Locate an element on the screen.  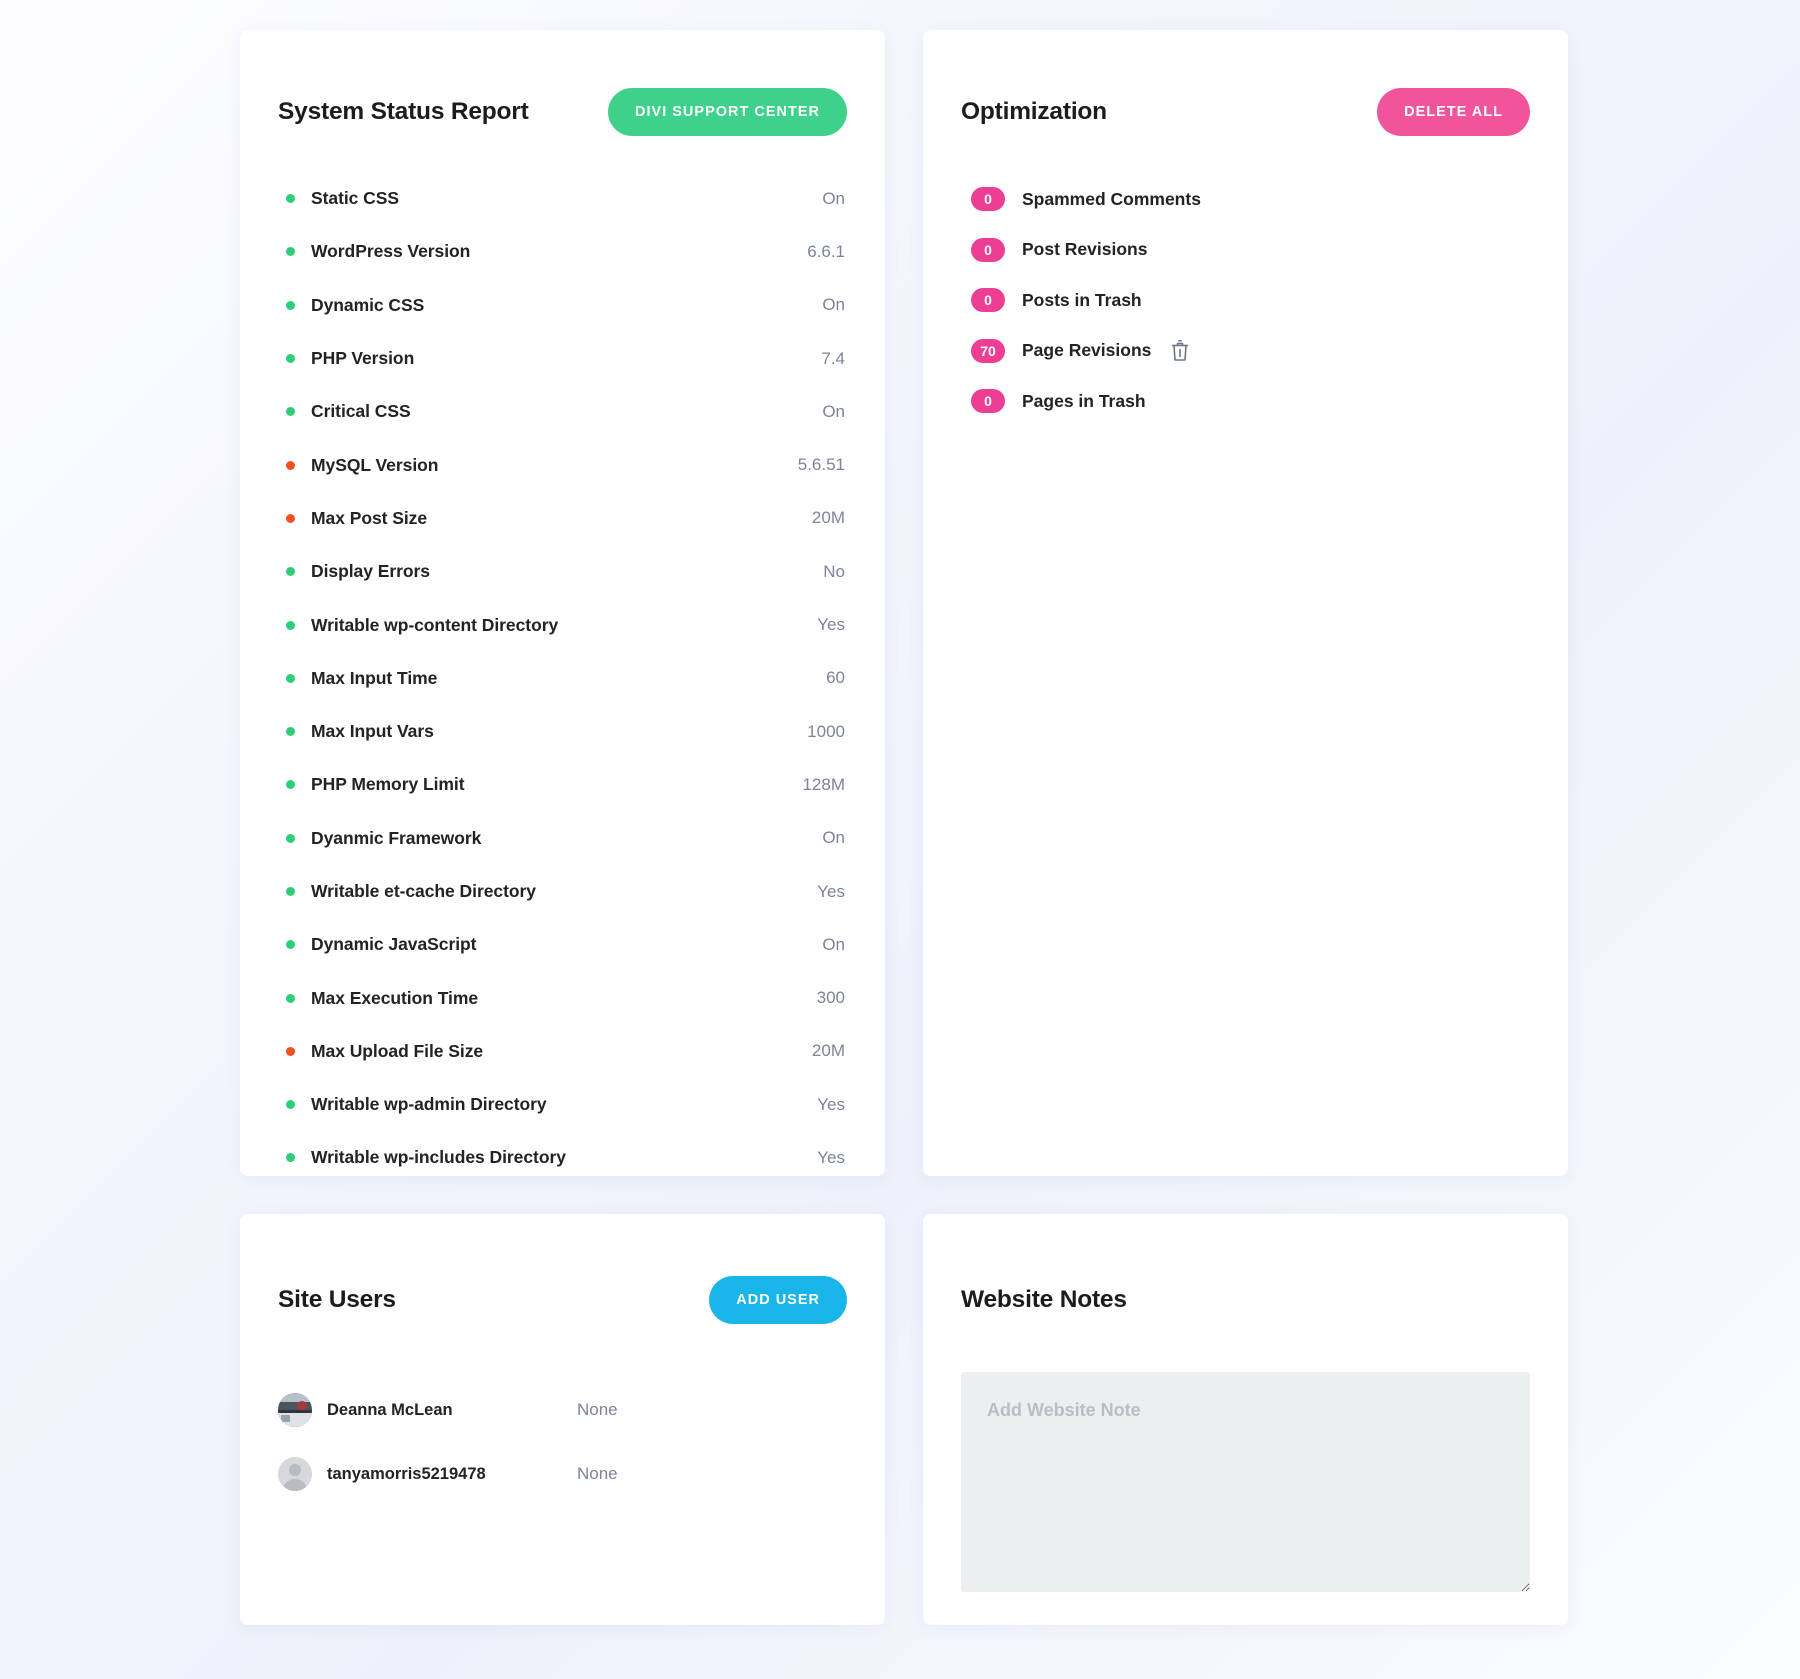
status-label: Max Input Vars is located at coordinates (372, 731).